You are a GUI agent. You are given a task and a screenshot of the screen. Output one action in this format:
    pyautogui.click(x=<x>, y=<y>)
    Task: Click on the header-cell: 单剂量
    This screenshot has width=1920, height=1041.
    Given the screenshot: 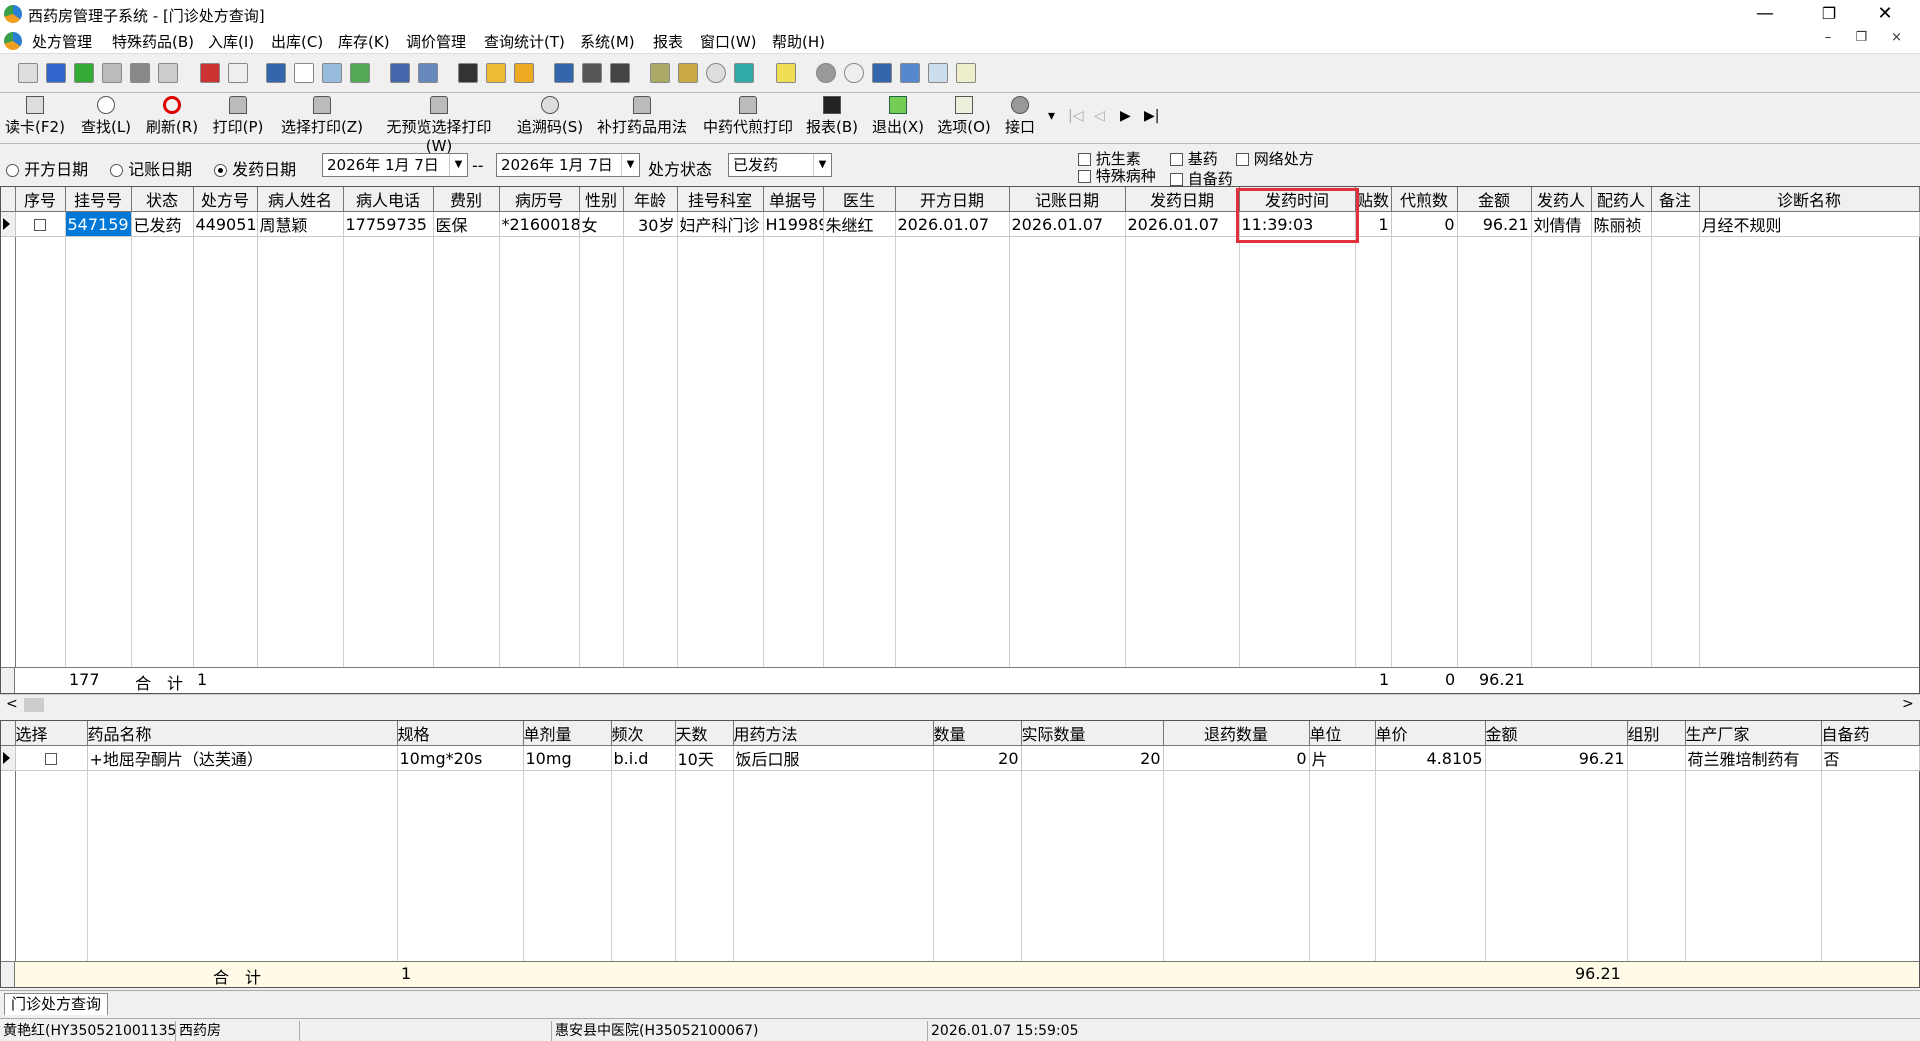 What is the action you would take?
    pyautogui.click(x=567, y=733)
    